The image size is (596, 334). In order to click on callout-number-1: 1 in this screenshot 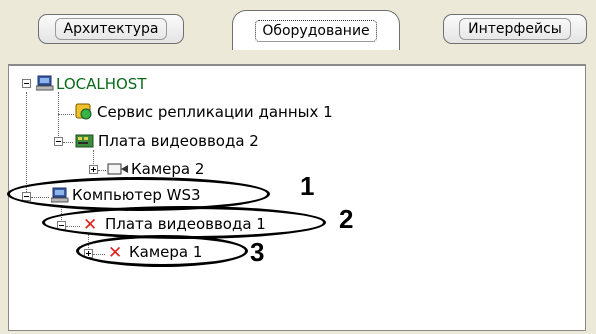, I will do `click(307, 186)`.